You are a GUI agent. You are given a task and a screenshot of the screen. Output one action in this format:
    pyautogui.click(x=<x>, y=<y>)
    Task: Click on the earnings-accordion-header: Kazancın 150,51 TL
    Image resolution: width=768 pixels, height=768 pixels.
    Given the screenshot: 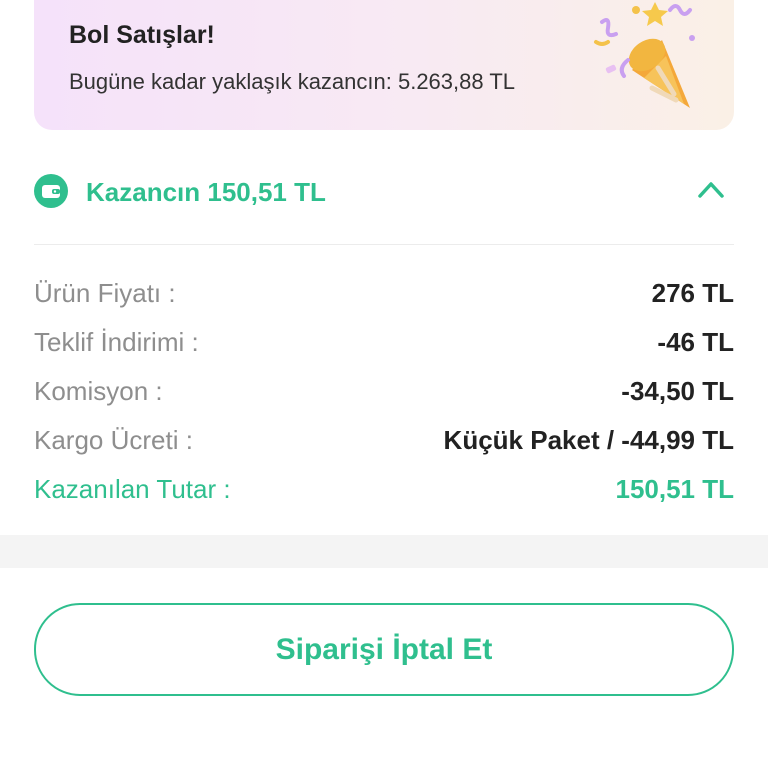 What is the action you would take?
    pyautogui.click(x=384, y=191)
    